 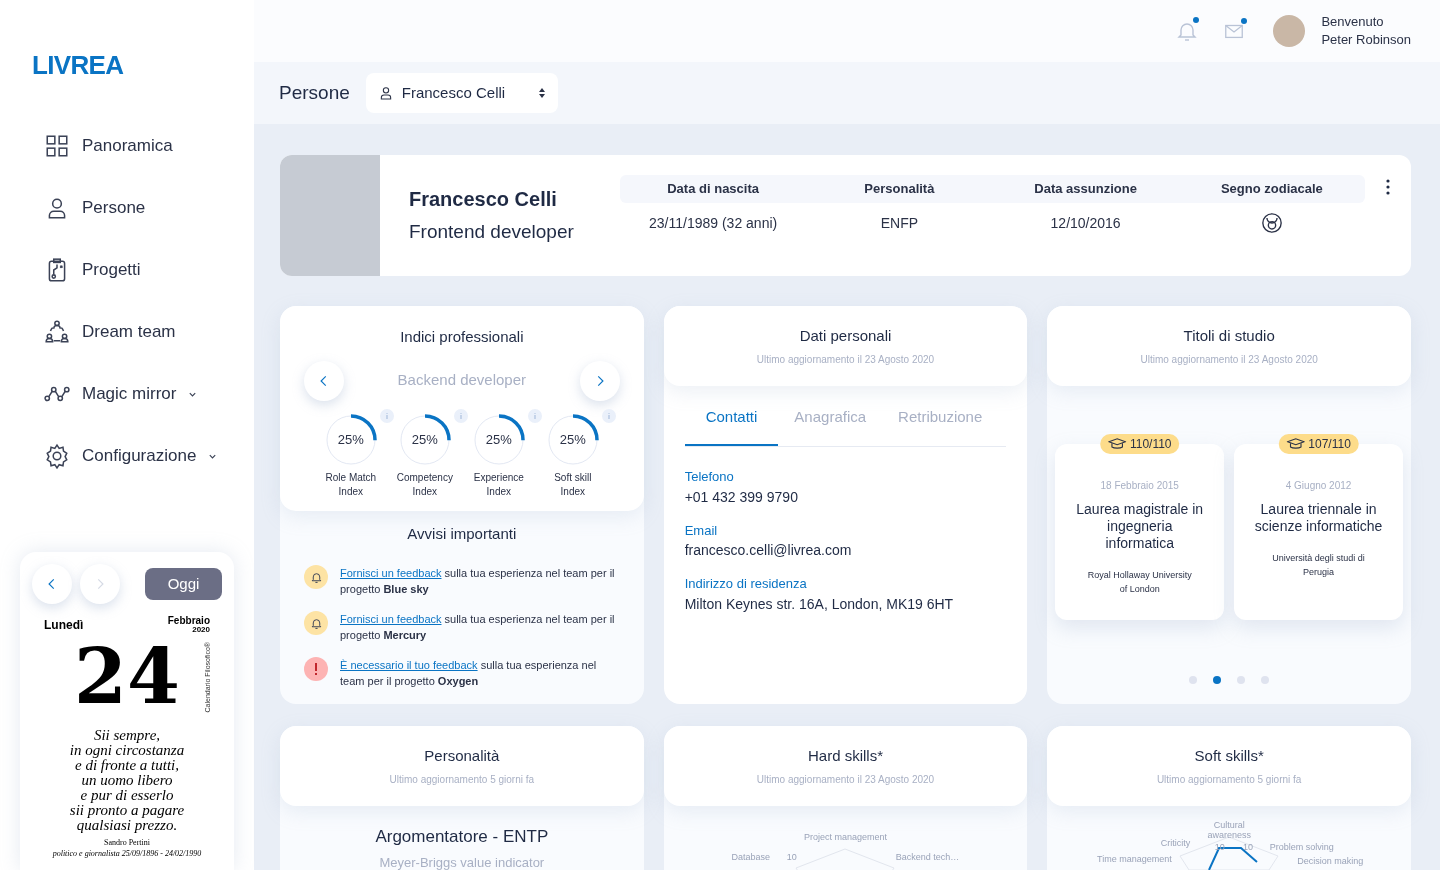 What do you see at coordinates (351, 484) in the screenshot?
I see `index-label: Role Match Index` at bounding box center [351, 484].